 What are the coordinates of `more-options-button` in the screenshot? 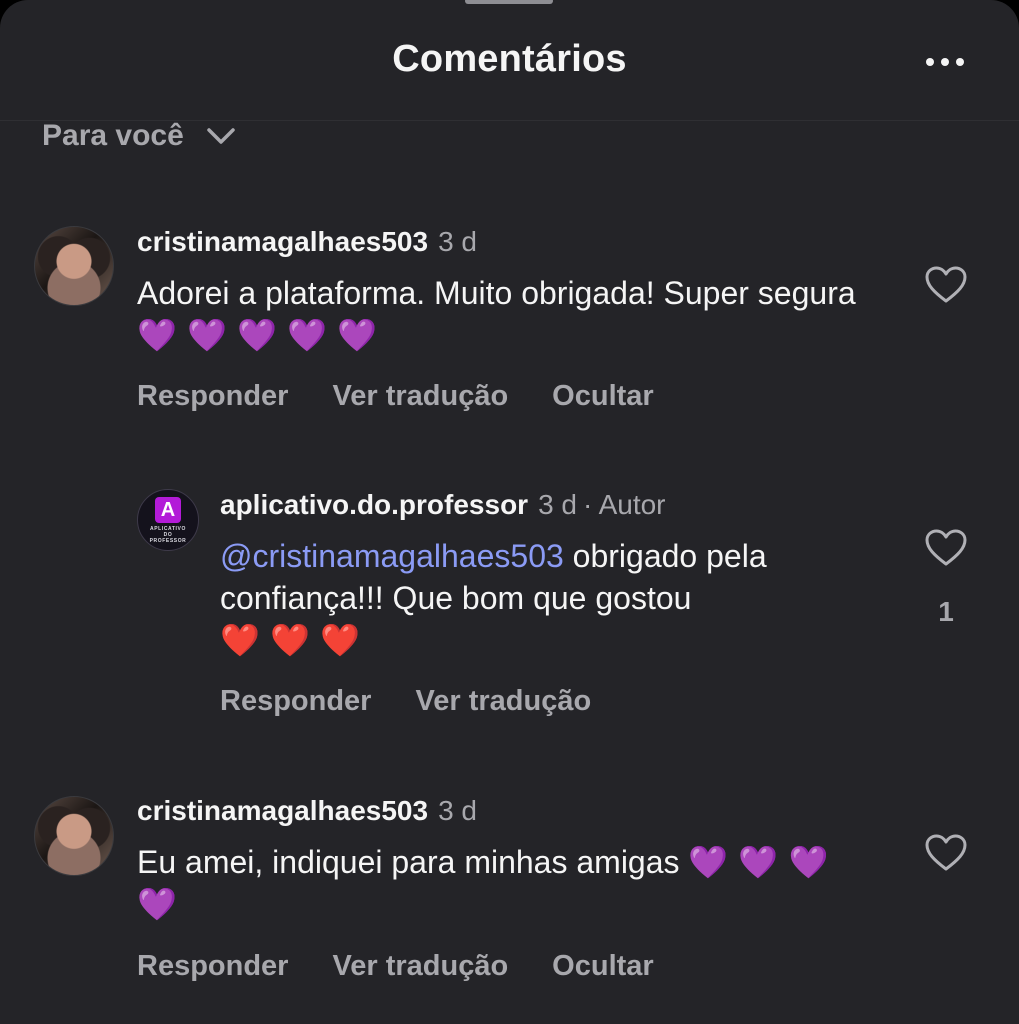 It's located at (945, 62).